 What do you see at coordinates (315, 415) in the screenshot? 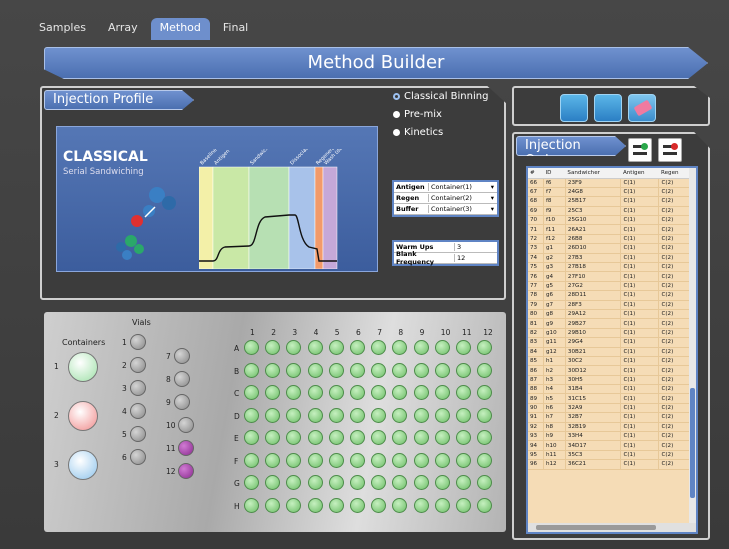
I see `well-D4` at bounding box center [315, 415].